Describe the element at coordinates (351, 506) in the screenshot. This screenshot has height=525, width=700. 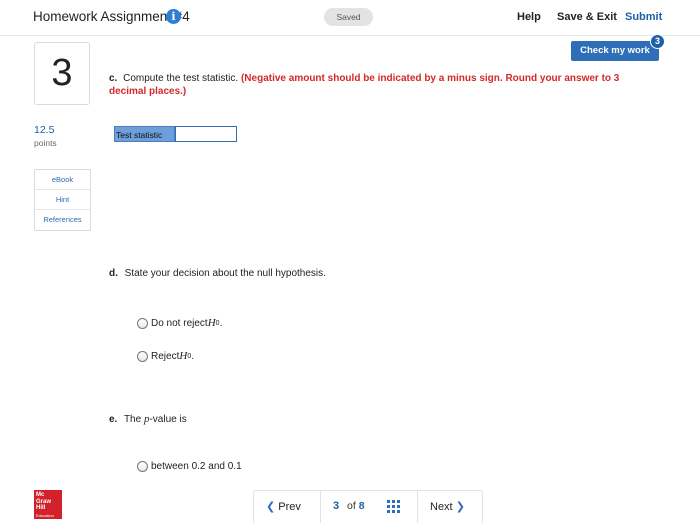
I see `of-label: of` at that location.